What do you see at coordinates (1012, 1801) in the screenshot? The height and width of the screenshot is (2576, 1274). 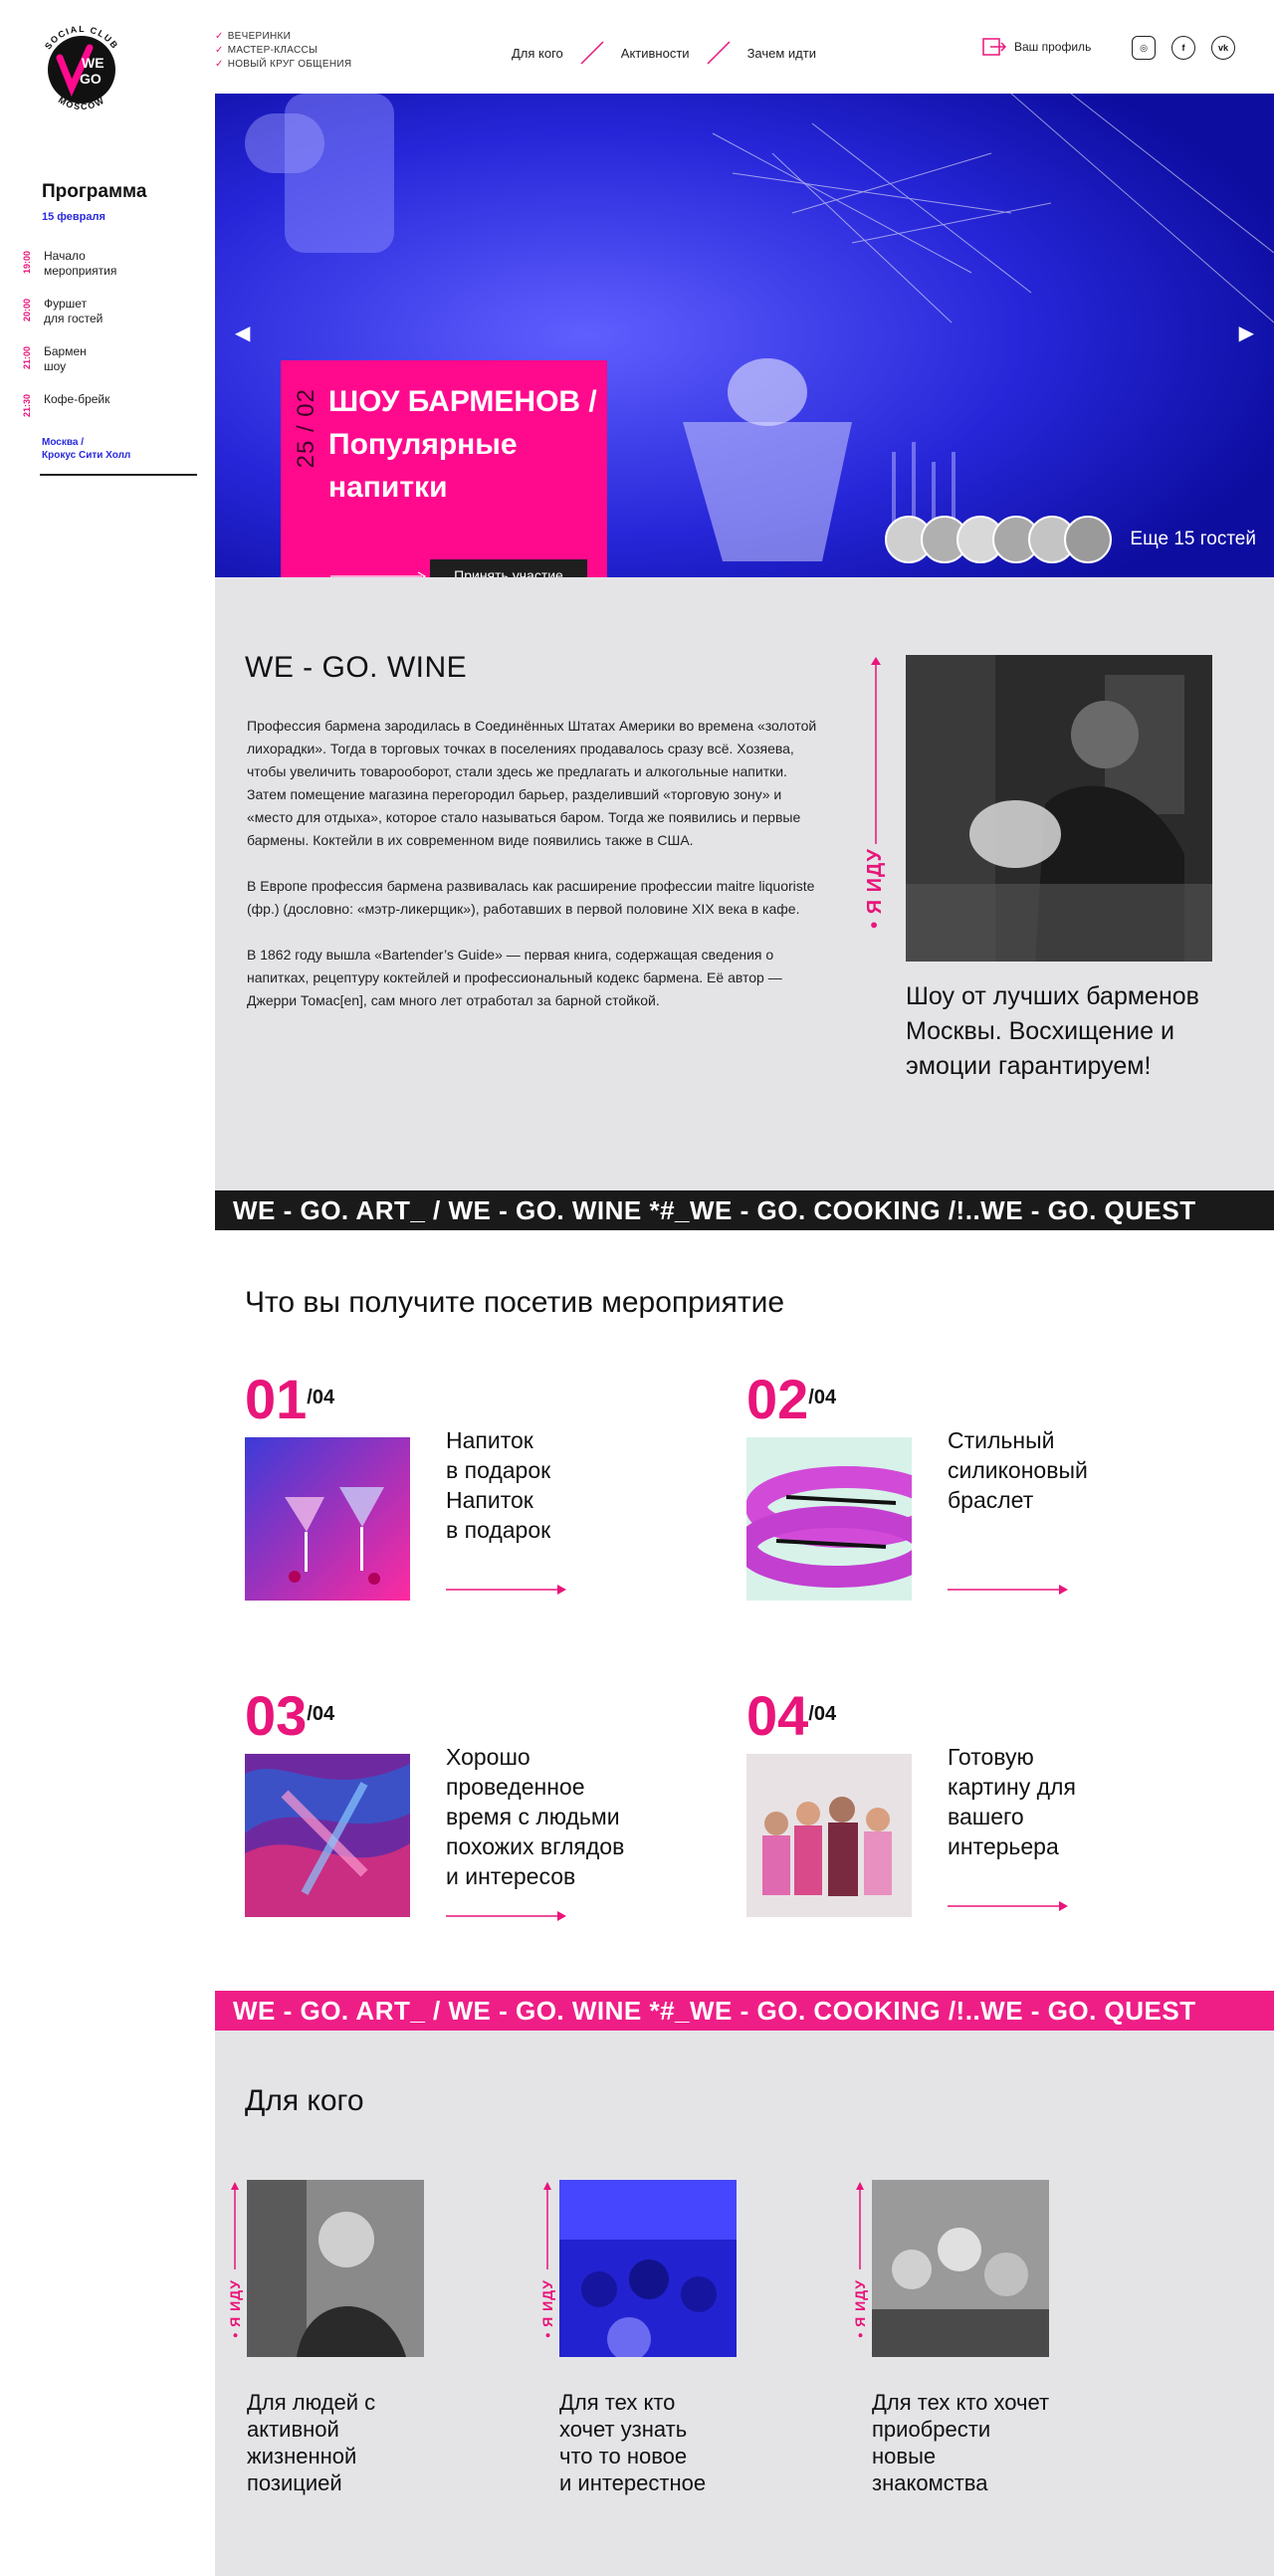 I see `benefit-text: Готовую картину для вашего интерьера` at bounding box center [1012, 1801].